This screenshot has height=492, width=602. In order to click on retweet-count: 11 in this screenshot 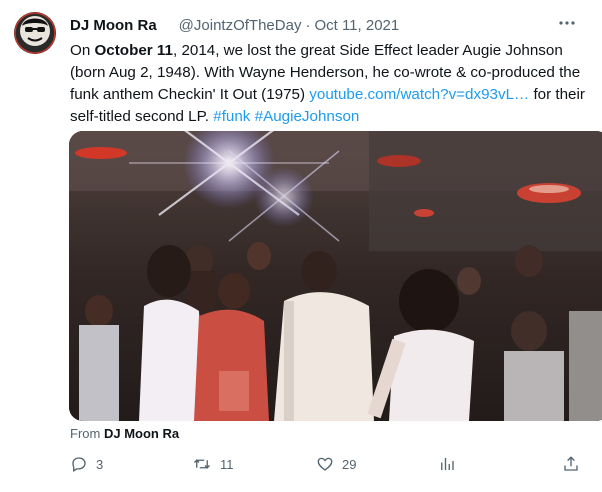, I will do `click(227, 464)`.